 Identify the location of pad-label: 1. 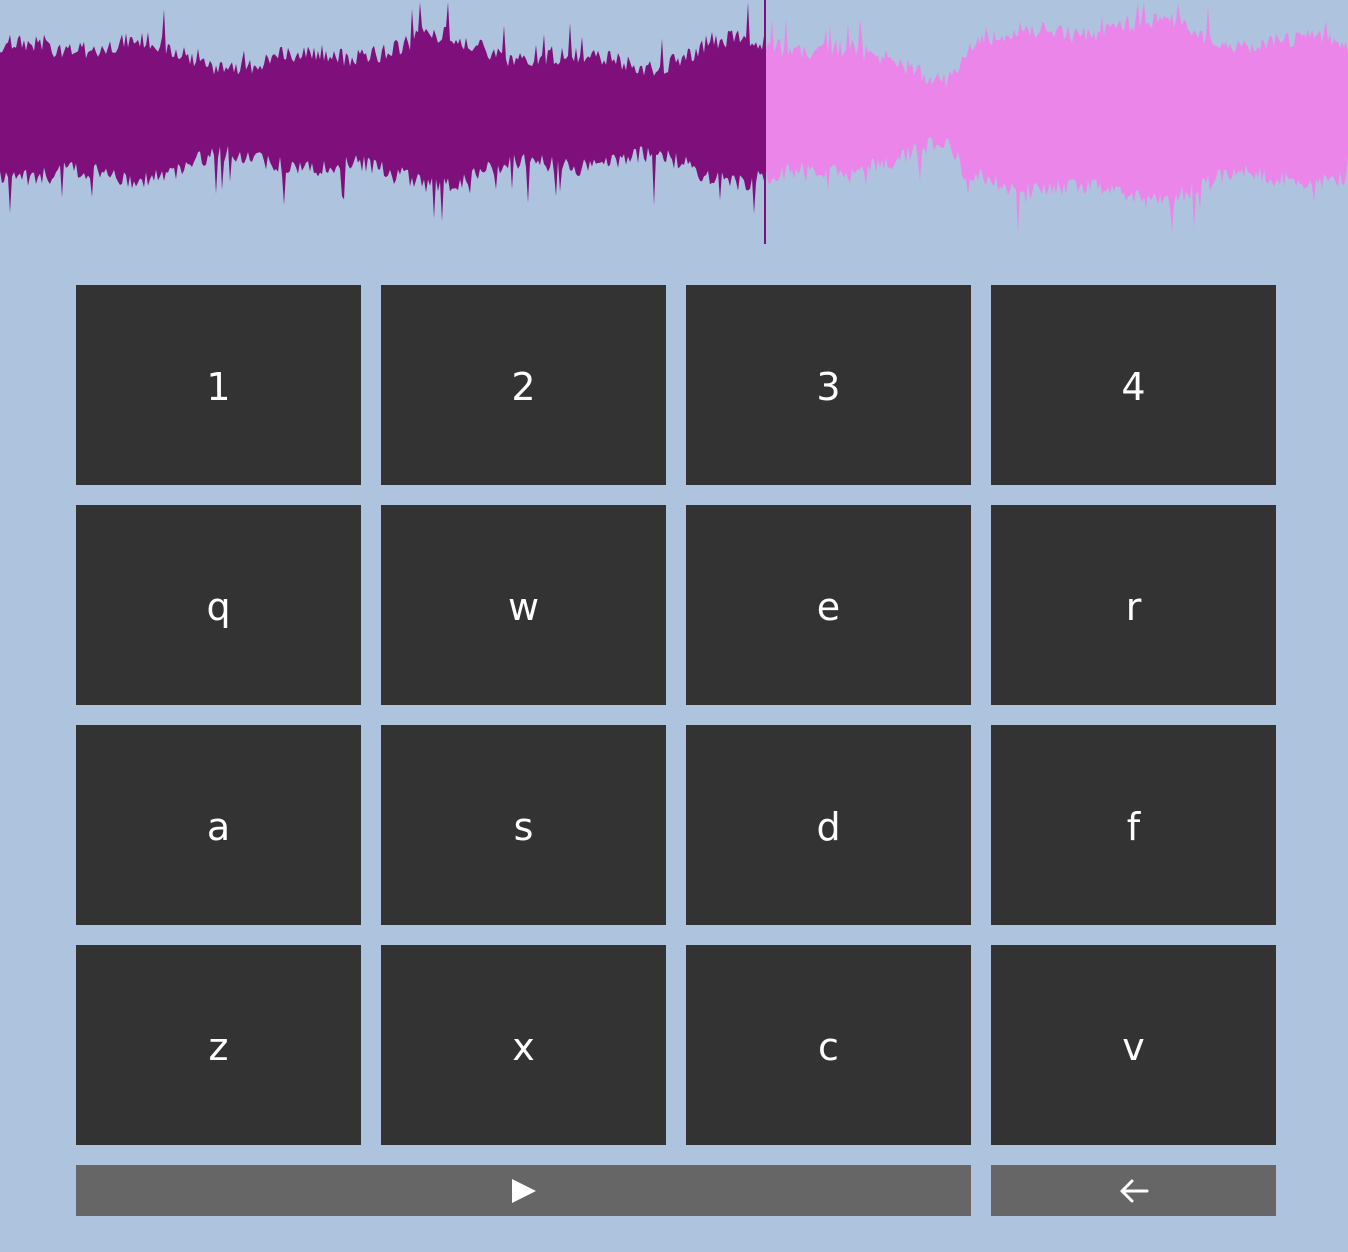
(218, 387).